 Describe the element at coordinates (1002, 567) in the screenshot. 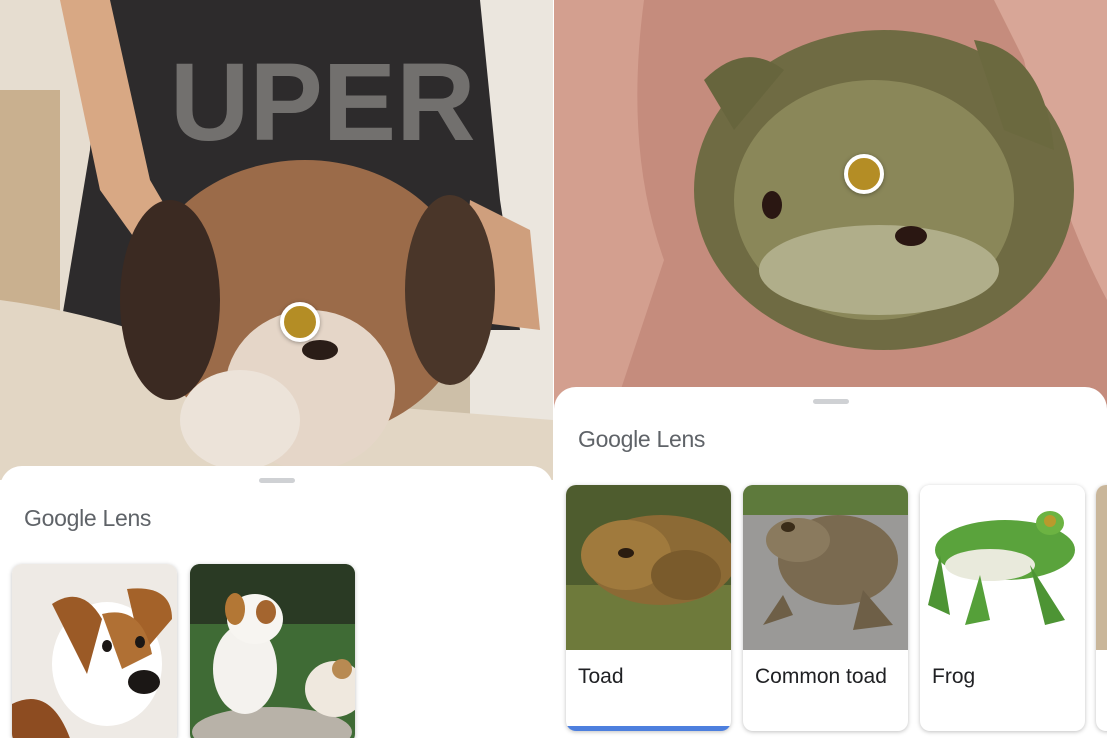

I see `green-frog-image` at that location.